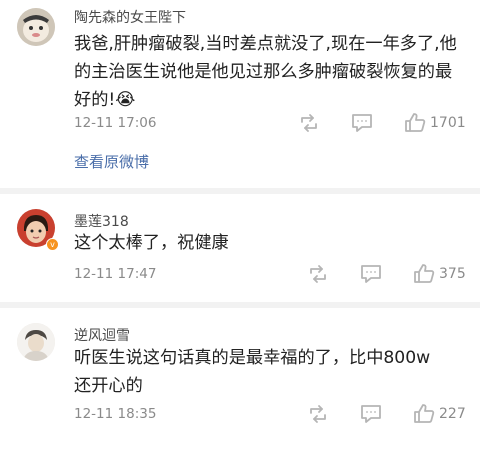  What do you see at coordinates (52, 244) in the screenshot?
I see `verified-badge-icon: v` at bounding box center [52, 244].